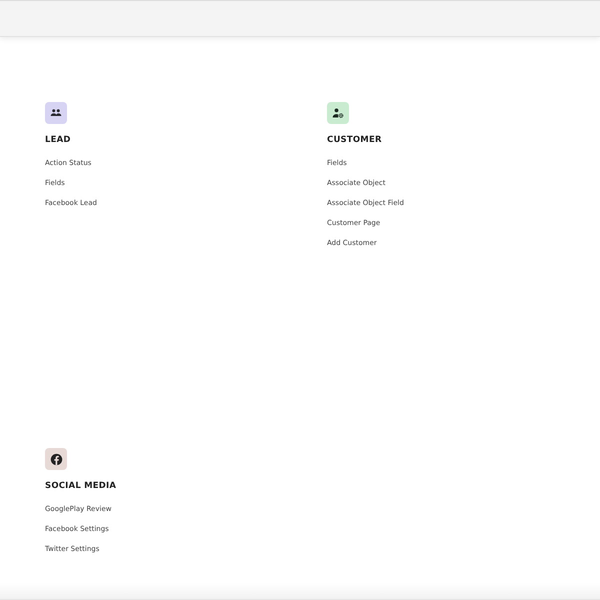 The height and width of the screenshot is (600, 600). What do you see at coordinates (56, 459) in the screenshot?
I see `facebook-icon` at bounding box center [56, 459].